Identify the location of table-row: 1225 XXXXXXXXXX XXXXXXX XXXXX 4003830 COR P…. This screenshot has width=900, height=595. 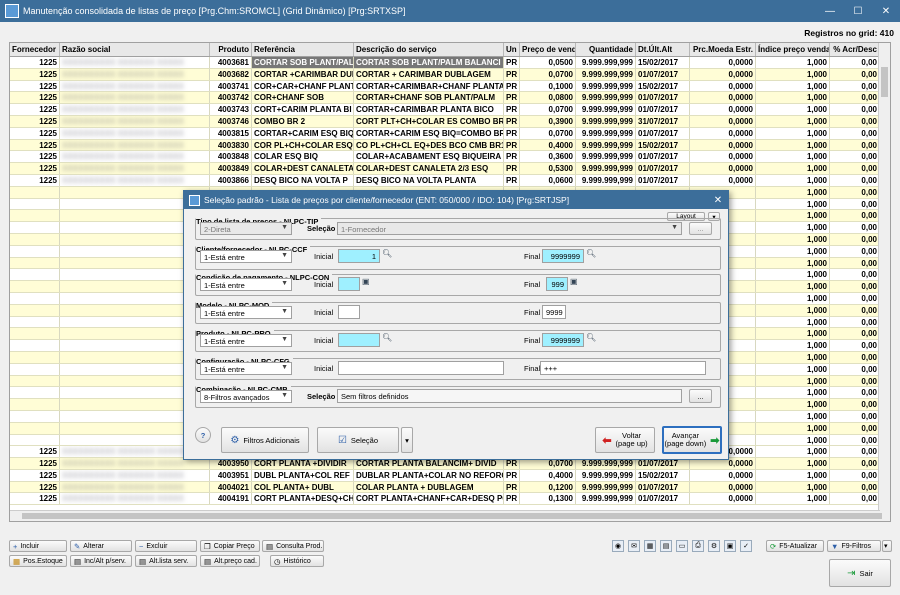
(450, 145).